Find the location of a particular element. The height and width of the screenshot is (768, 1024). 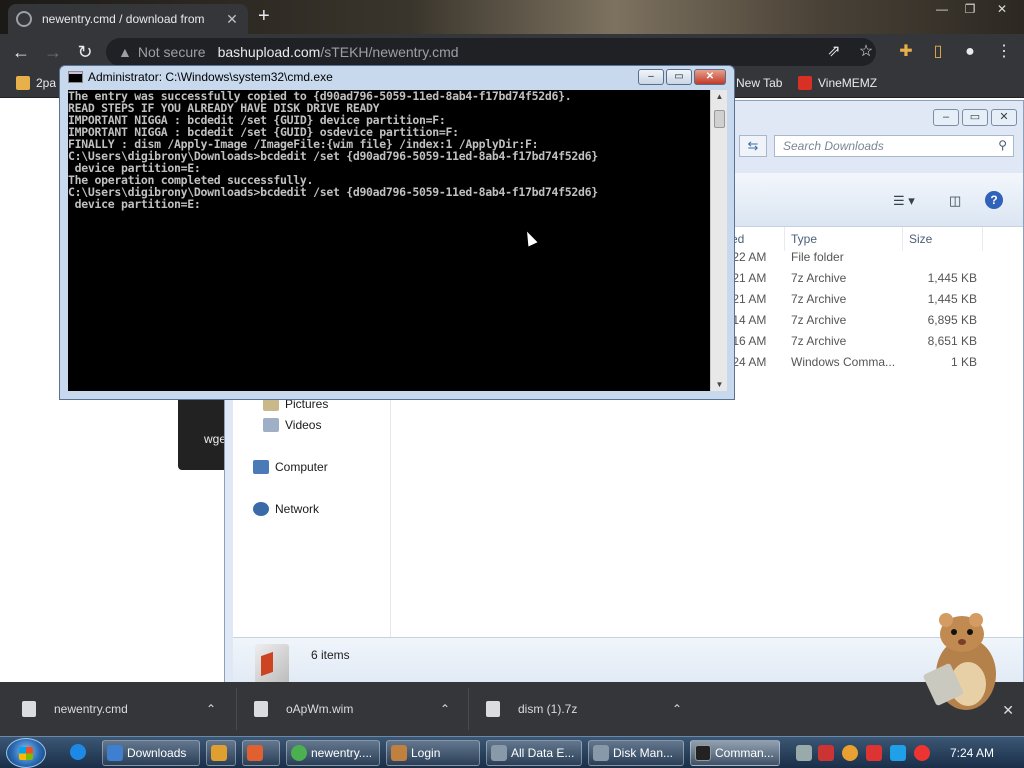

bookmark-star-icon: ☆ is located at coordinates (866, 52).